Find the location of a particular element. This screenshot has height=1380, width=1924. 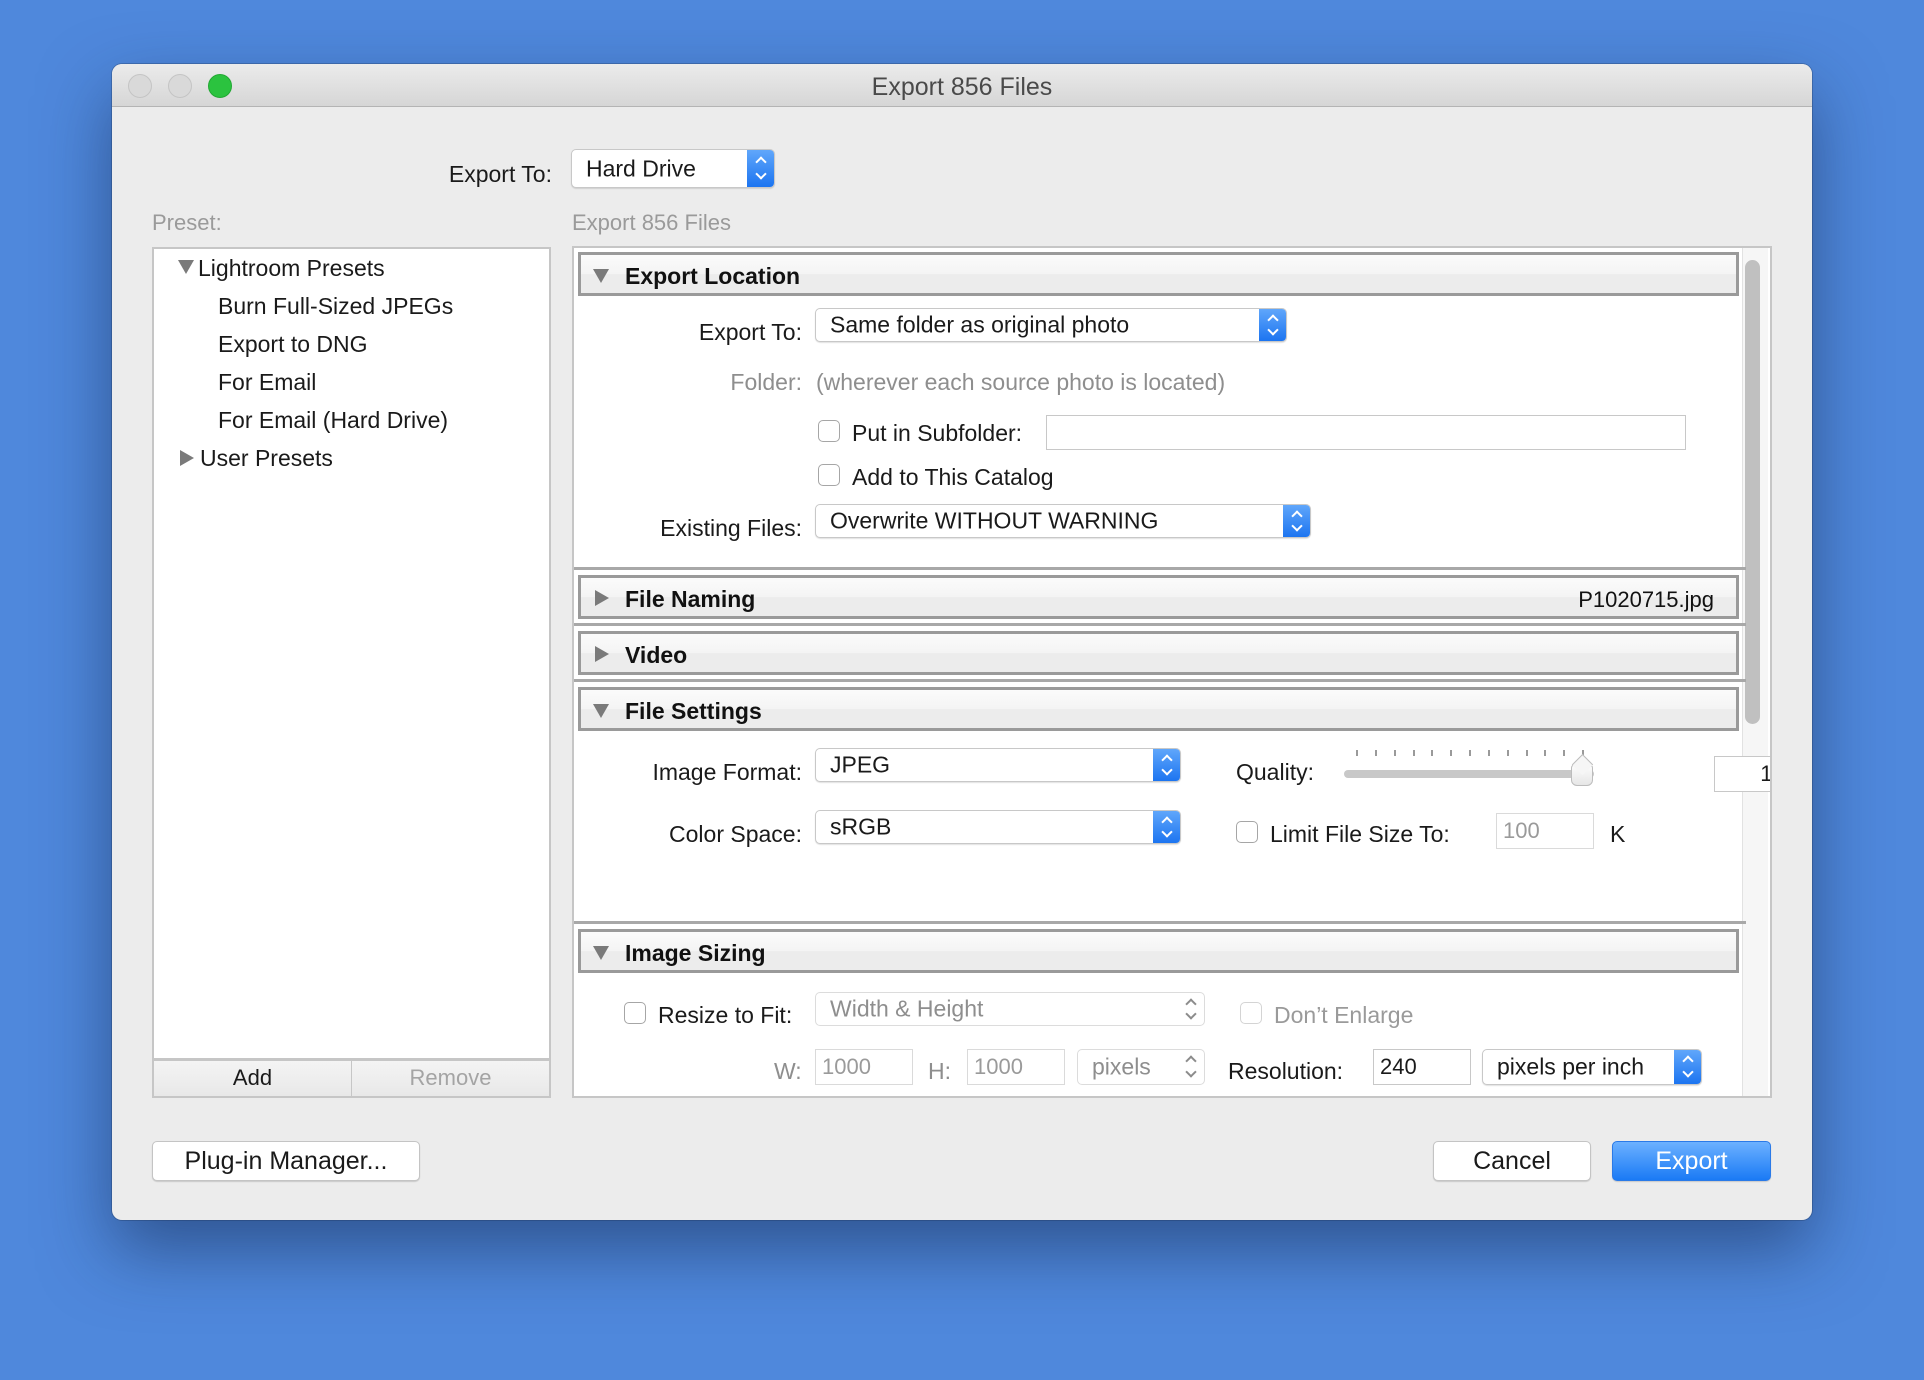

add-to-catalog-checkbox is located at coordinates (829, 475).